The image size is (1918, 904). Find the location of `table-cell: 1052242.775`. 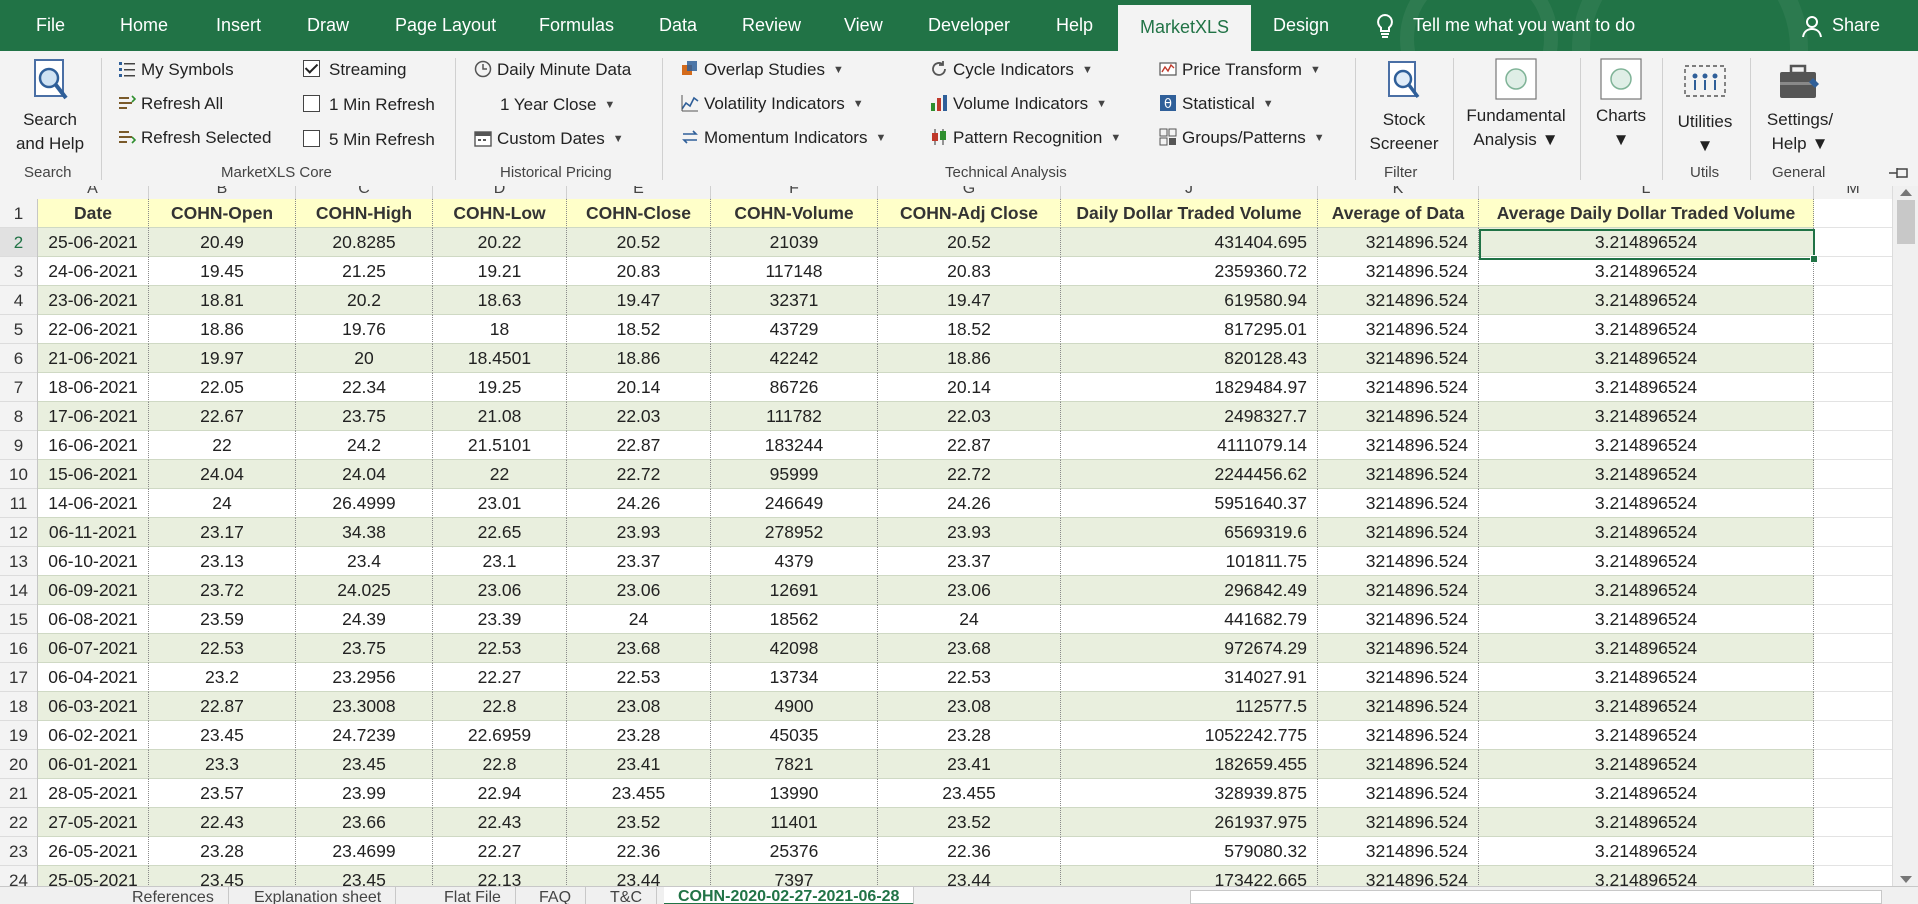

table-cell: 1052242.775 is located at coordinates (1189, 735).